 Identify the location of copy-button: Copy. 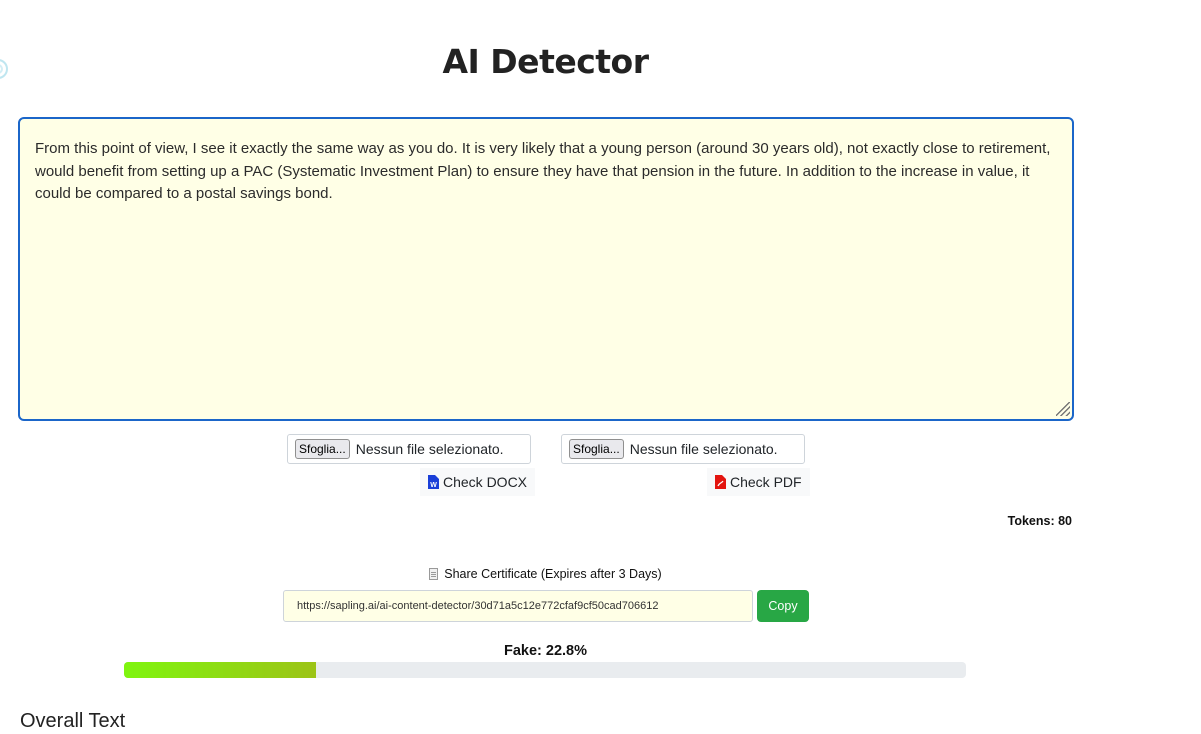
(783, 606).